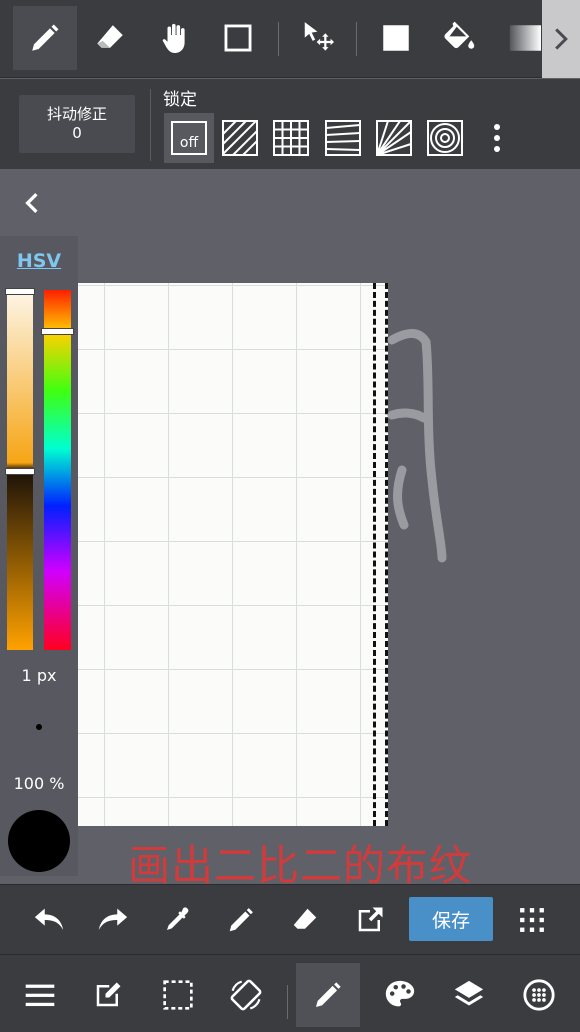 The height and width of the screenshot is (1032, 580). I want to click on filled-square-icon, so click(396, 38).